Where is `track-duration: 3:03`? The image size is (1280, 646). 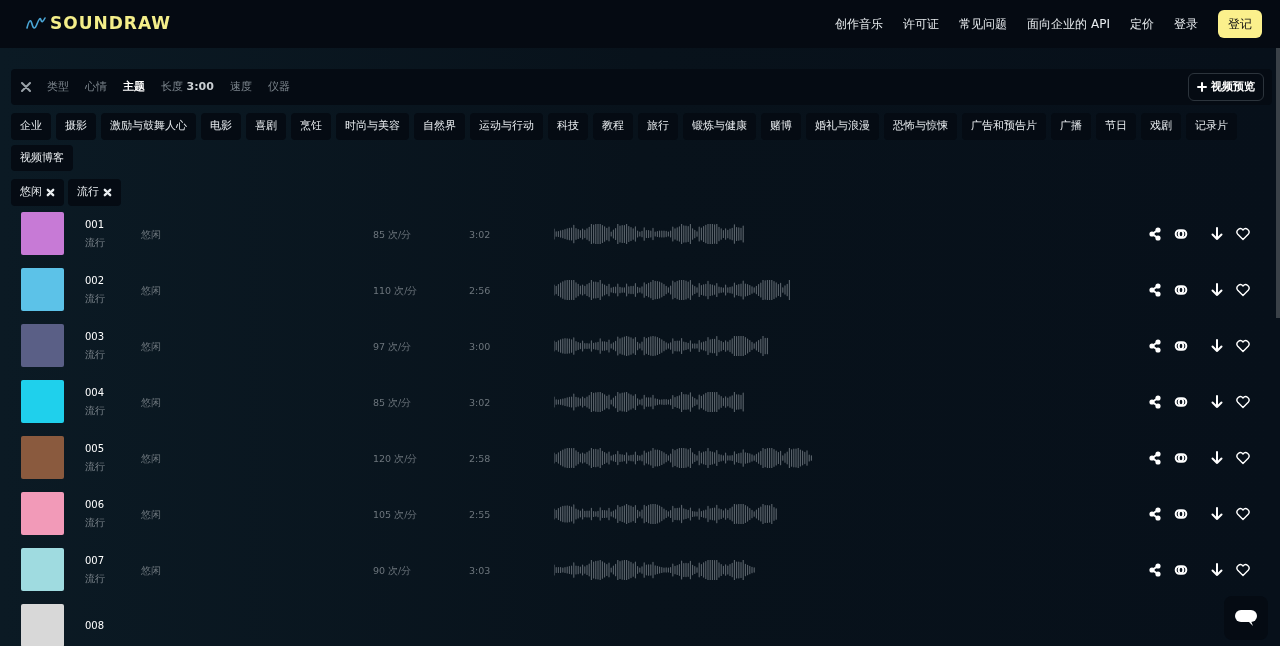
track-duration: 3:03 is located at coordinates (480, 570).